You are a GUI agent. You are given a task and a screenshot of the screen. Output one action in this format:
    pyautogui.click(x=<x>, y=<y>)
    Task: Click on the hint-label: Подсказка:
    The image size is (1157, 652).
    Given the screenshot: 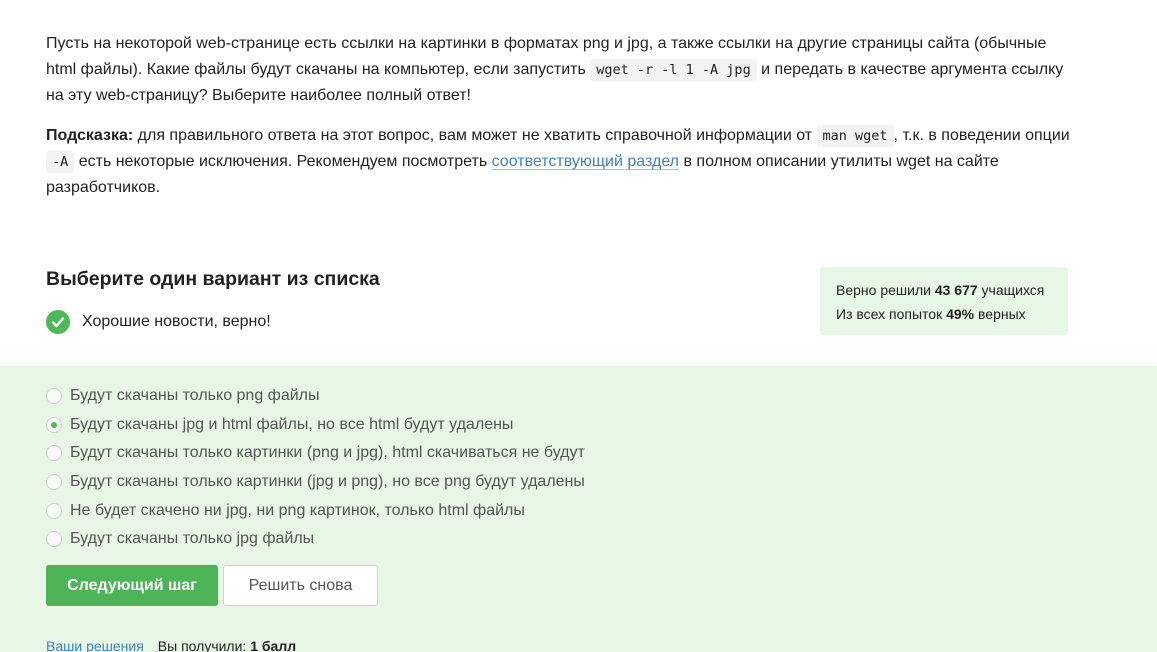 What is the action you would take?
    pyautogui.click(x=90, y=135)
    